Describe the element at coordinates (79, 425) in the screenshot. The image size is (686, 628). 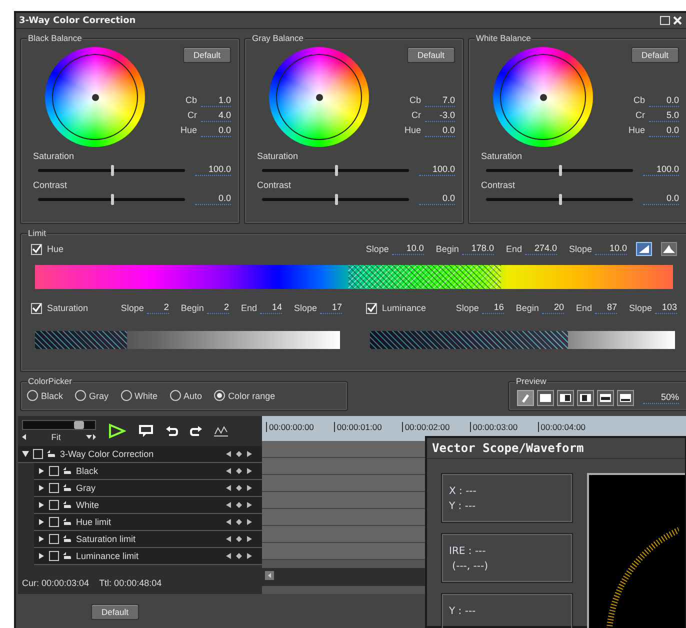
I see `zoom-slider-thumb` at that location.